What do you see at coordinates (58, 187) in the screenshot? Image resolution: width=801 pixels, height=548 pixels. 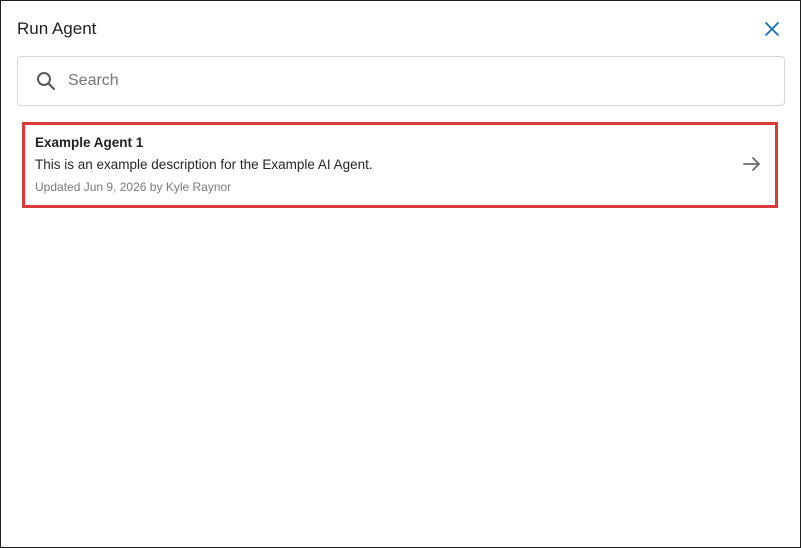 I see `updated-prefix: Updated` at bounding box center [58, 187].